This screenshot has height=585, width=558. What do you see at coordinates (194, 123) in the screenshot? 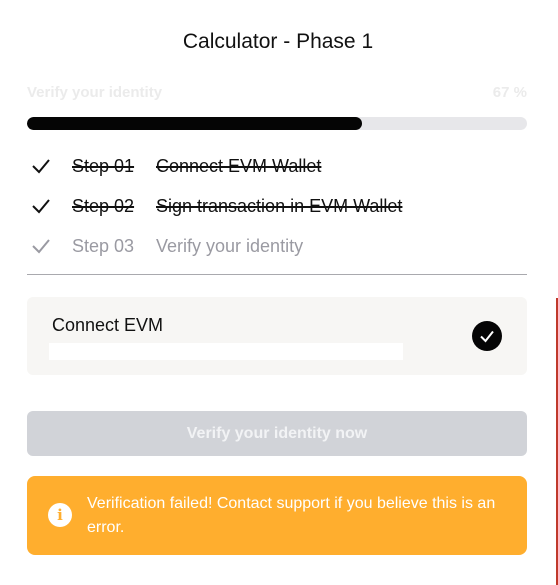
I see `progress-bar-fill` at bounding box center [194, 123].